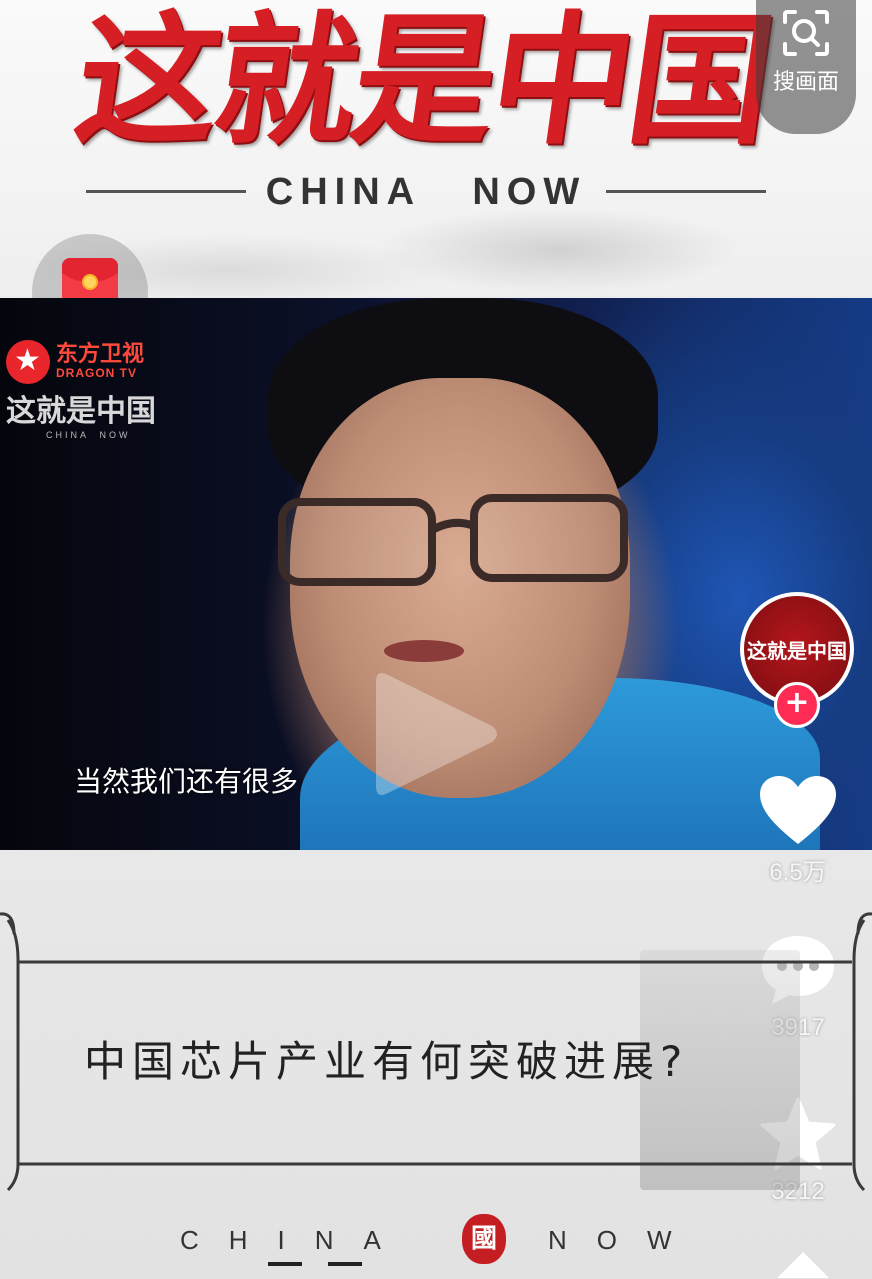  What do you see at coordinates (96, 373) in the screenshot?
I see `channel-logo-en: DRAGON TV` at bounding box center [96, 373].